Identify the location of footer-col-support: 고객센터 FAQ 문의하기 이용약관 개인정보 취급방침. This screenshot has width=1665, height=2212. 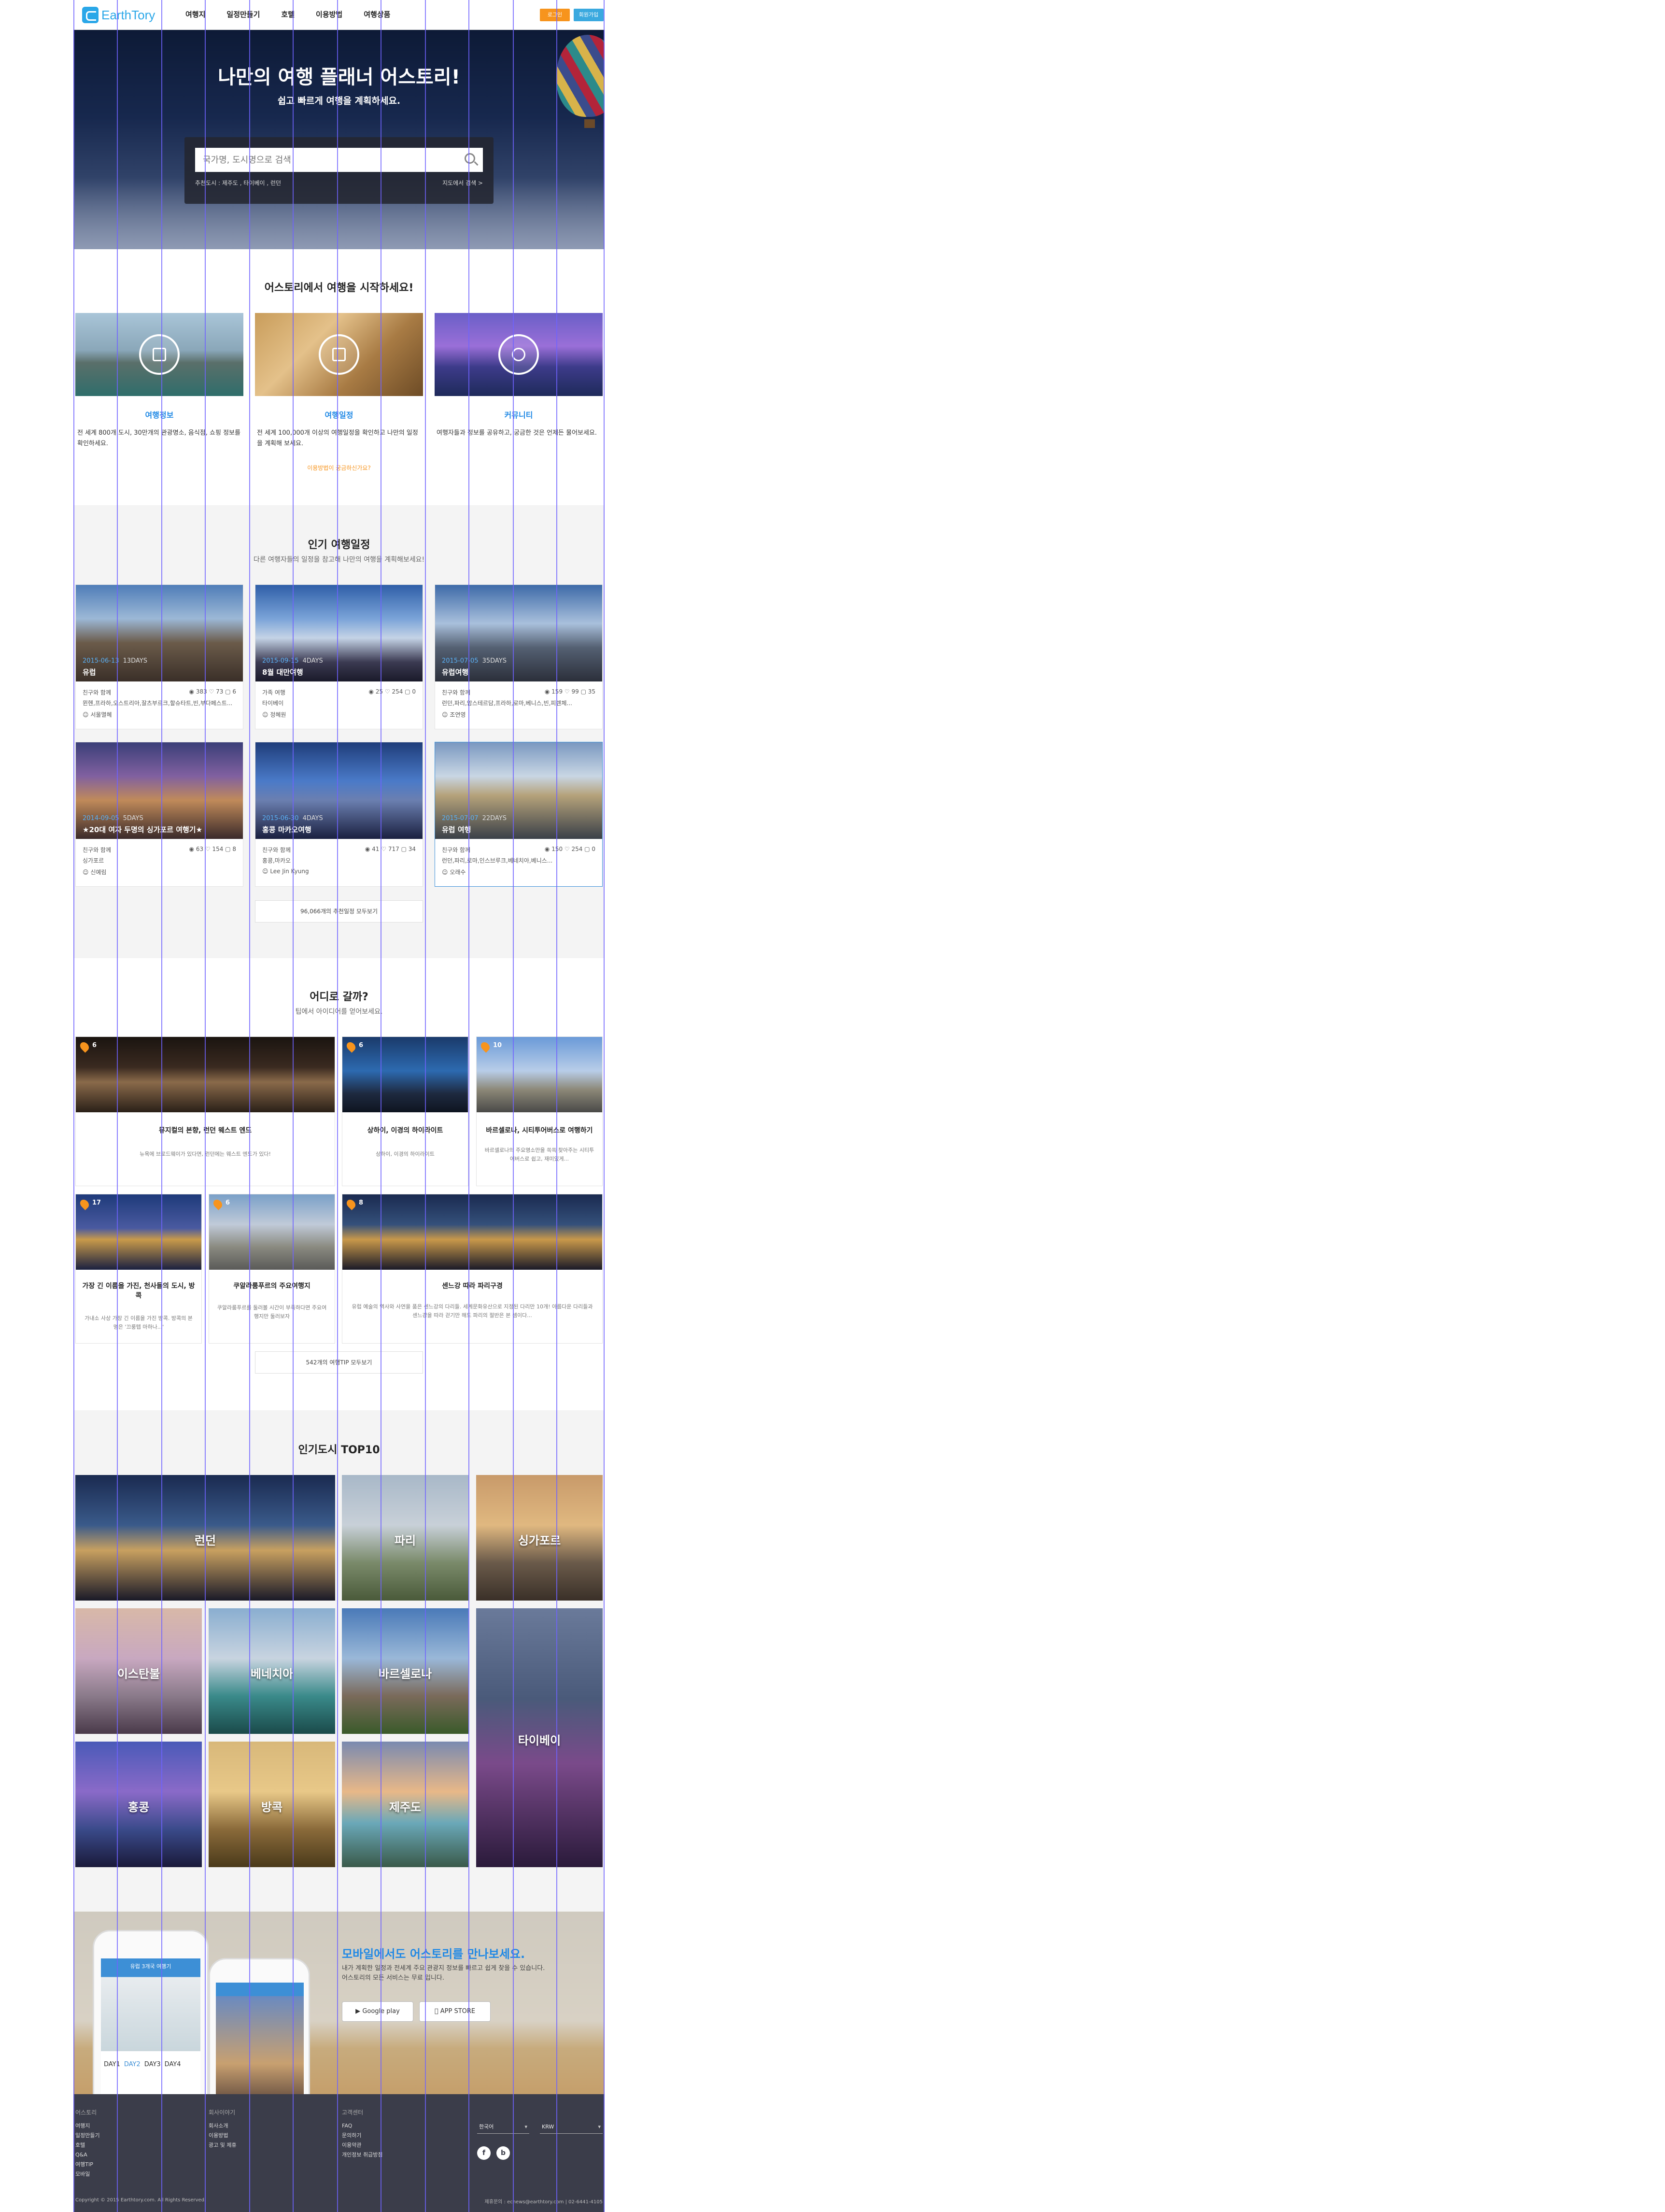
(362, 2134).